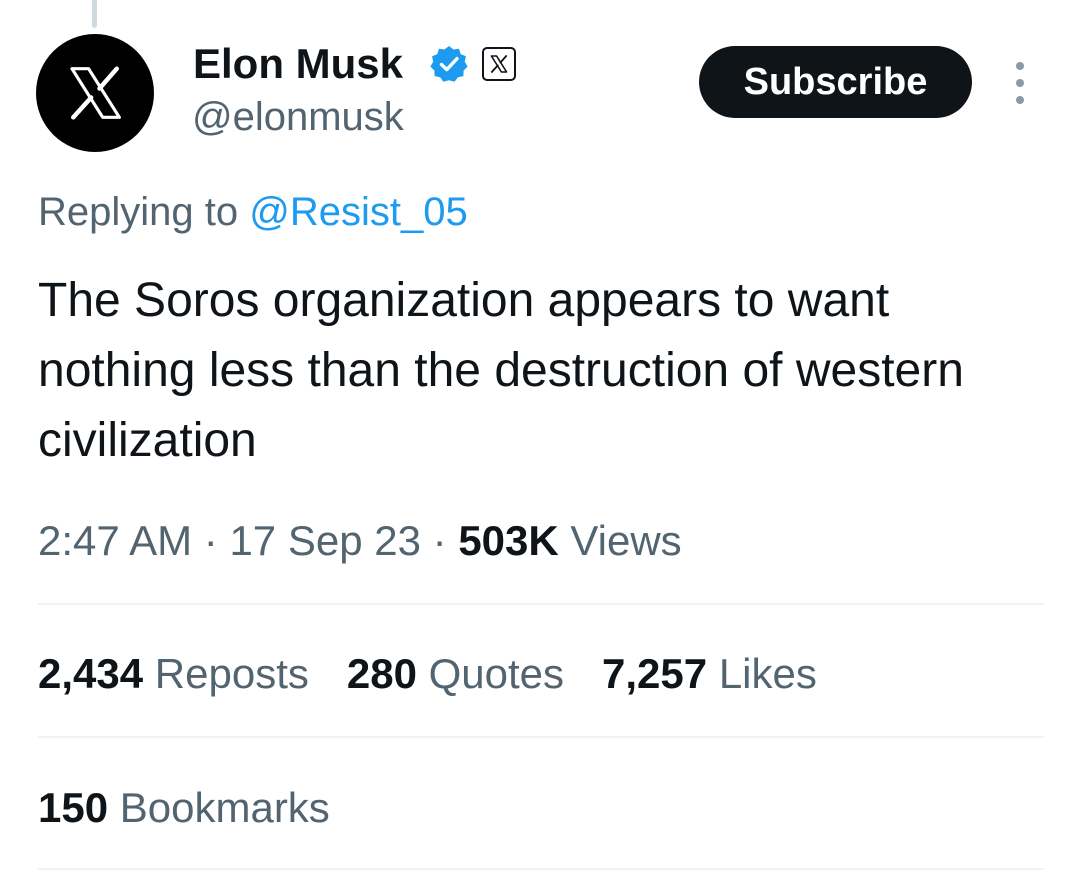 Image resolution: width=1080 pixels, height=888 pixels. What do you see at coordinates (709, 674) in the screenshot?
I see `likes-stat: 7,257 Likes` at bounding box center [709, 674].